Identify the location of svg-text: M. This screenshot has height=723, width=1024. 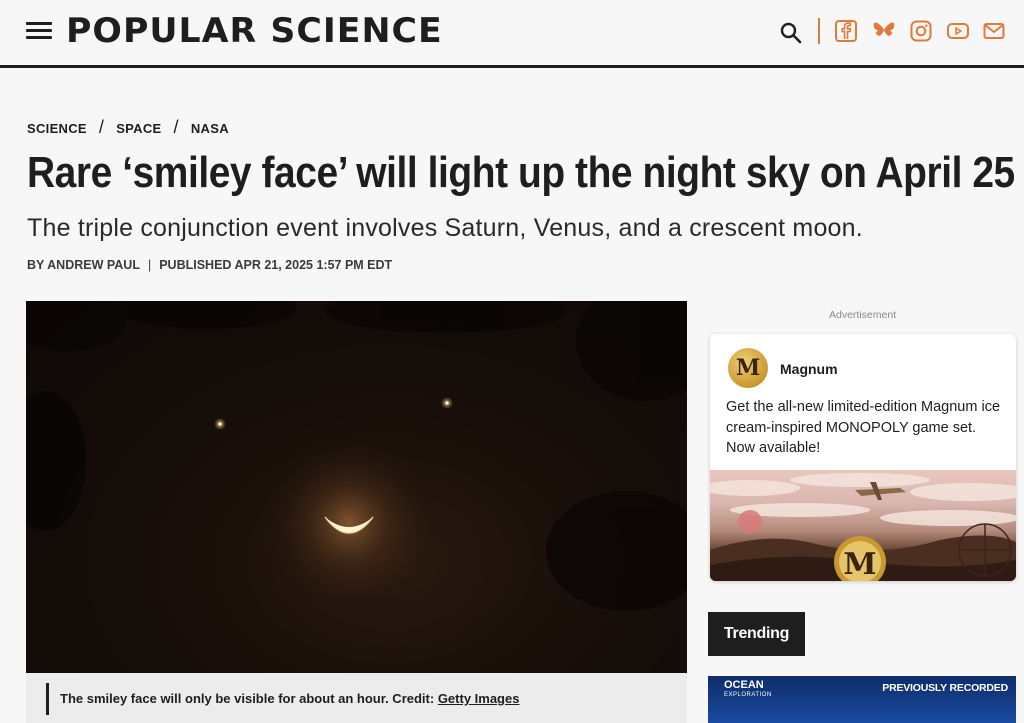
(859, 564).